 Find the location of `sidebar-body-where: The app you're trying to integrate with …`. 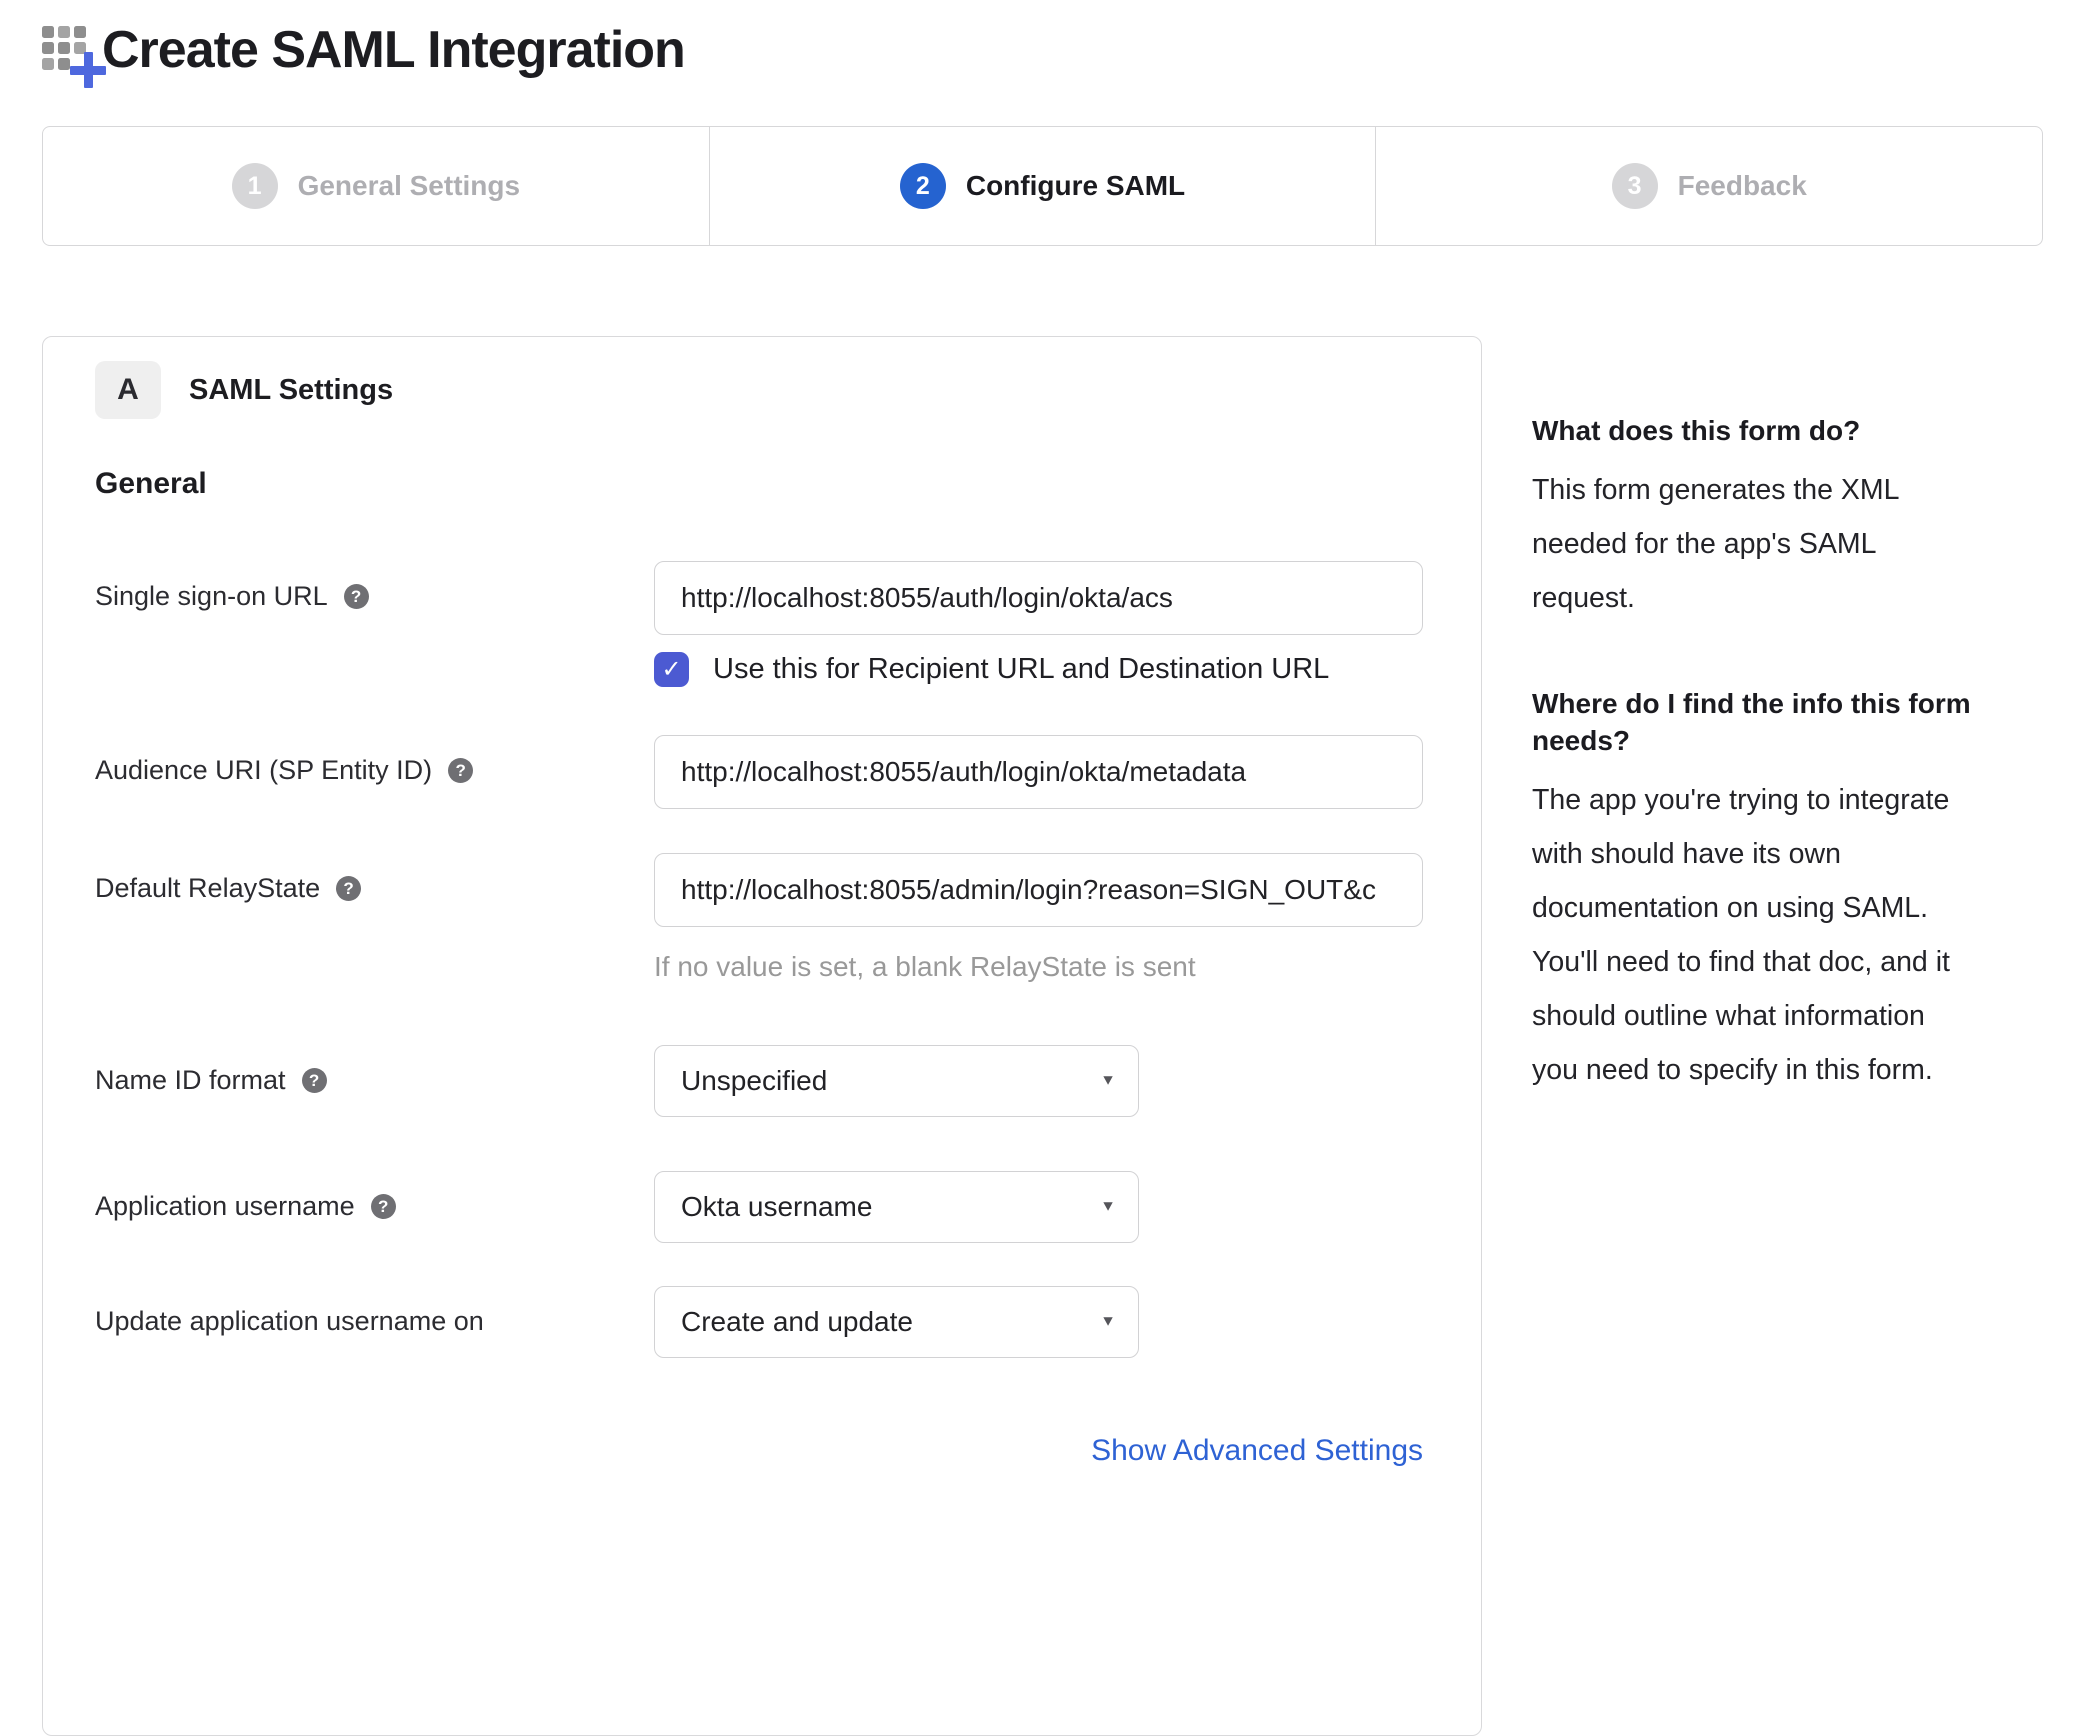

sidebar-body-where: The app you're trying to integrate with … is located at coordinates (1741, 935).